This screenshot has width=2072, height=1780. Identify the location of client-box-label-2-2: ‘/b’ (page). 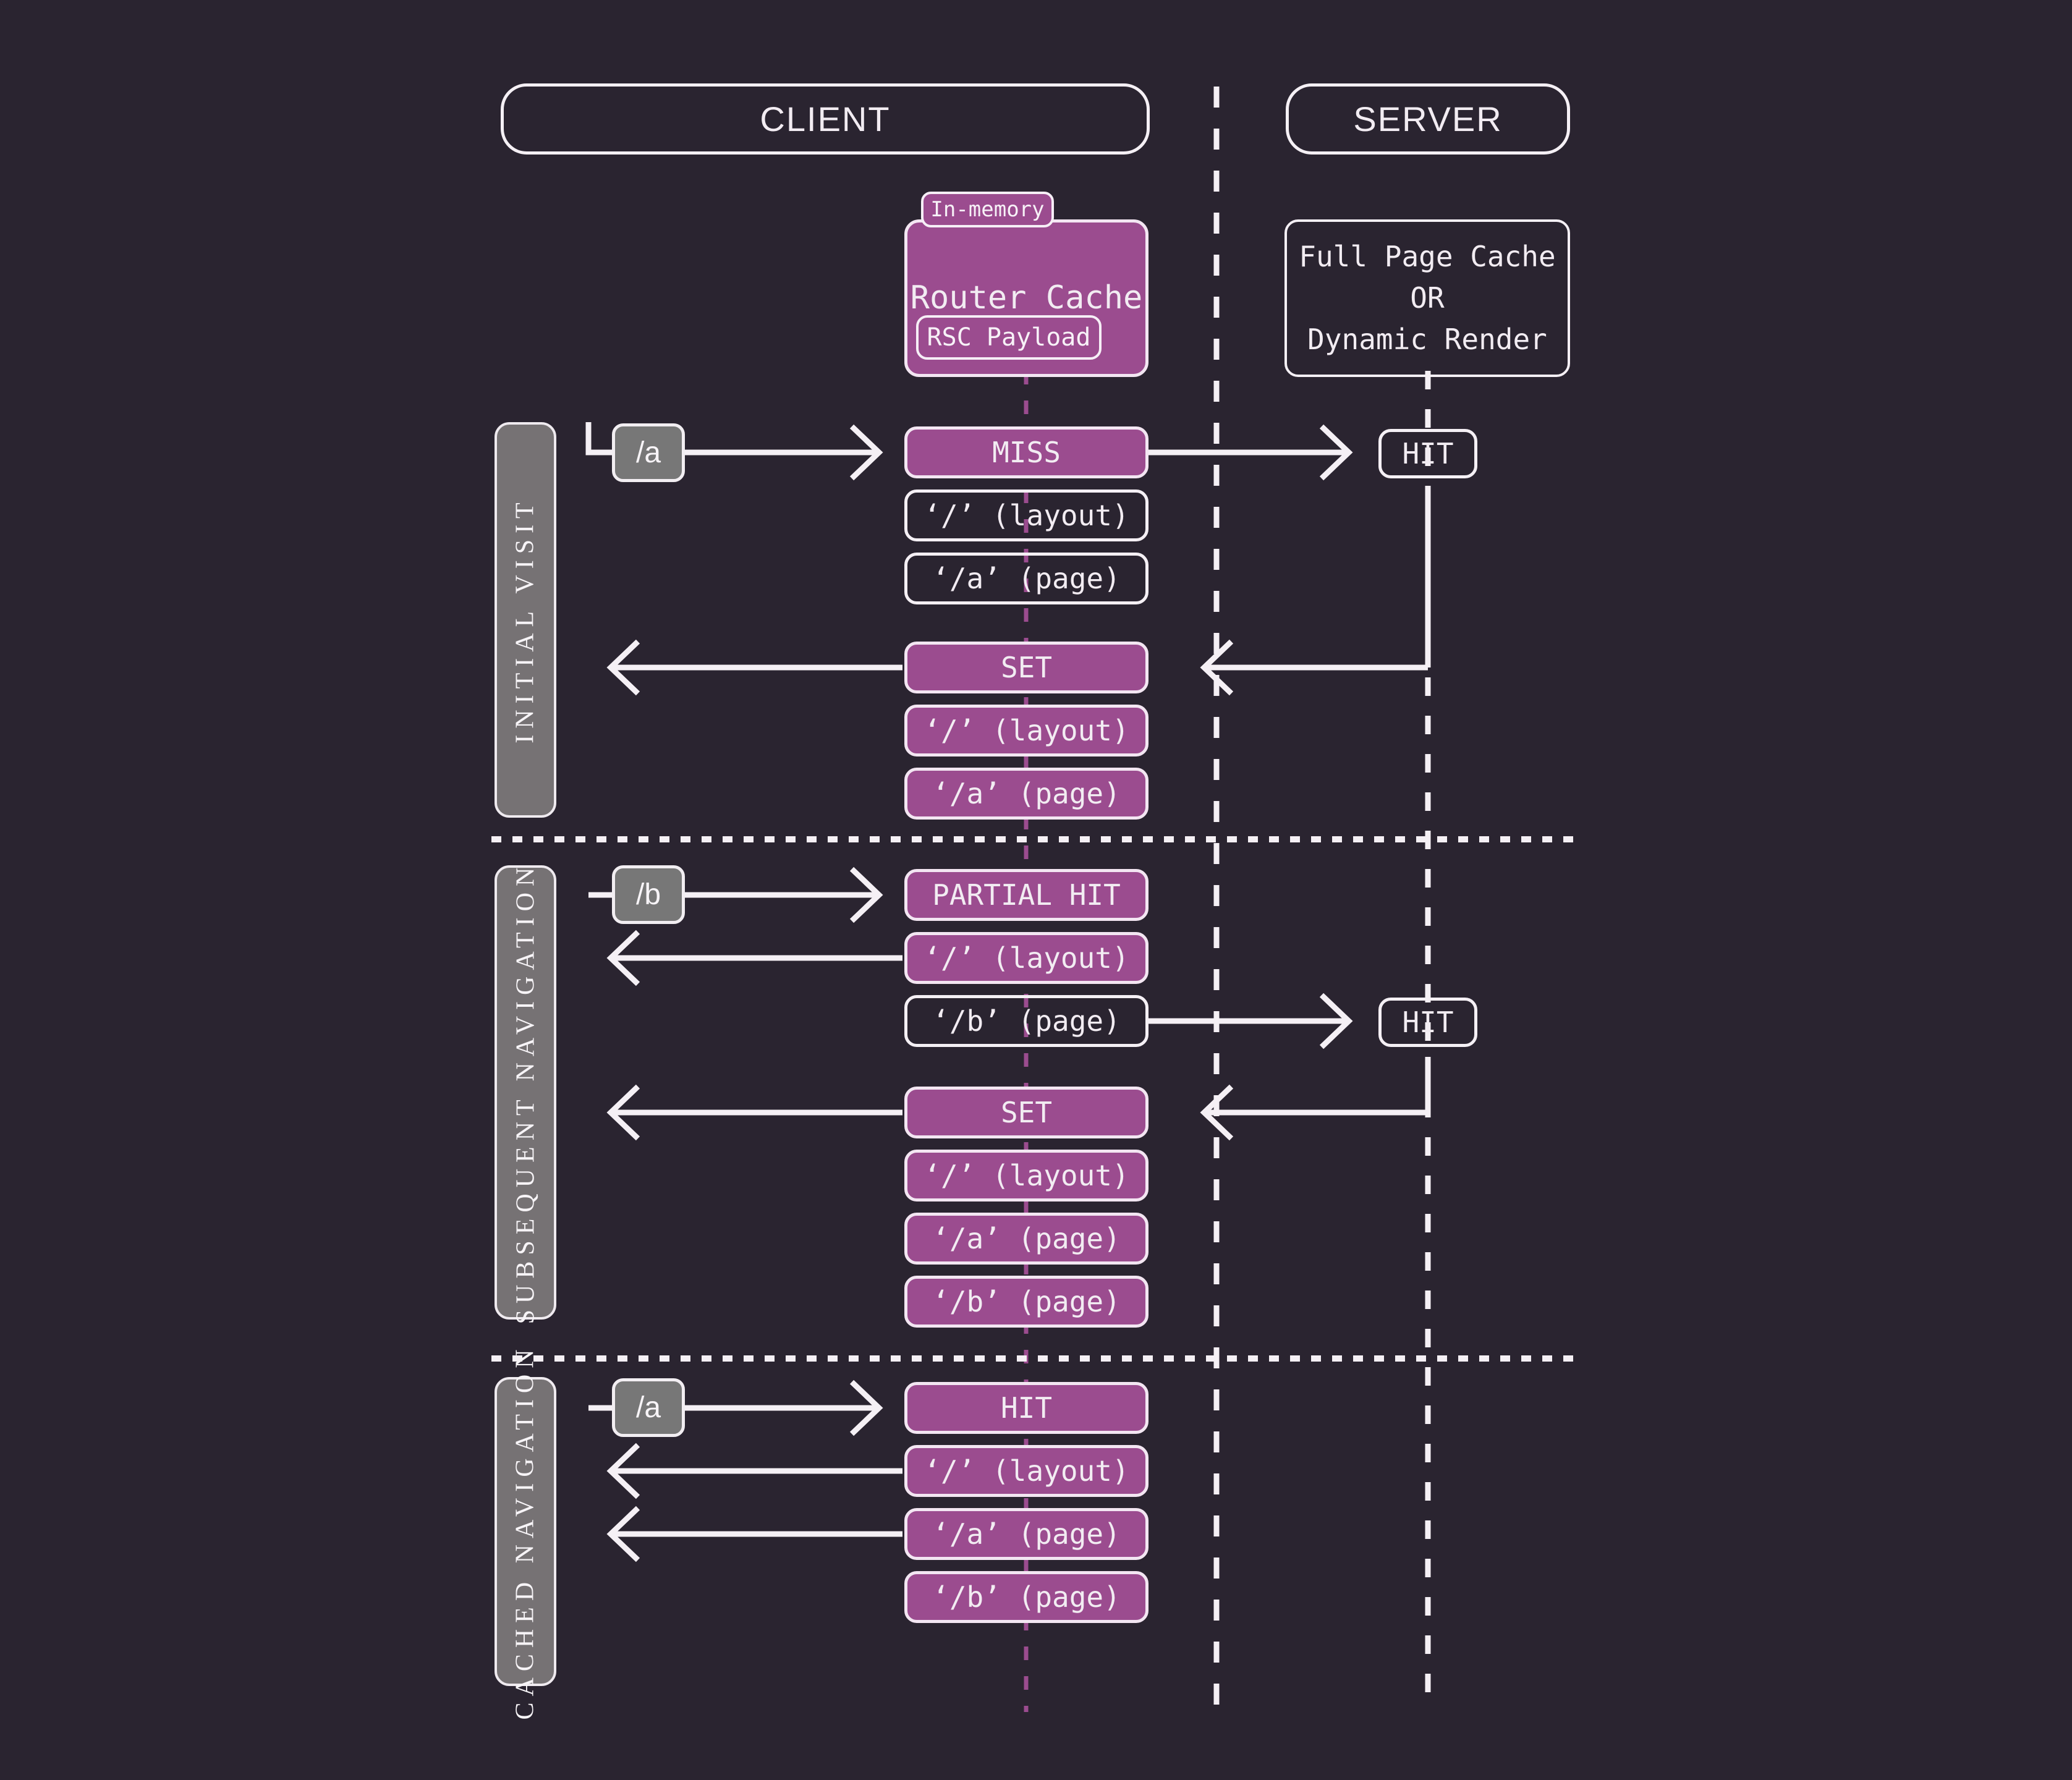
(1026, 1021).